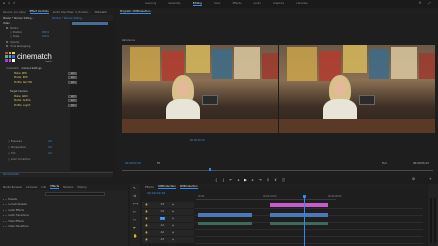 This screenshot has height=246, width=438. I want to click on effects-panel-tab-0: Media Browser, so click(12, 187).